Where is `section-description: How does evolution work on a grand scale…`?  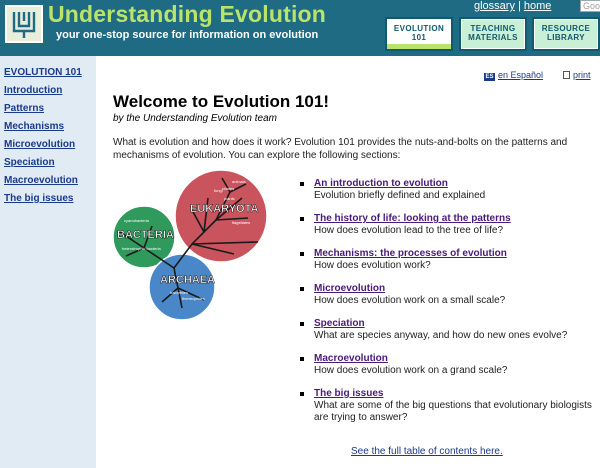
section-description: How does evolution work on a grand scale… is located at coordinates (411, 370).